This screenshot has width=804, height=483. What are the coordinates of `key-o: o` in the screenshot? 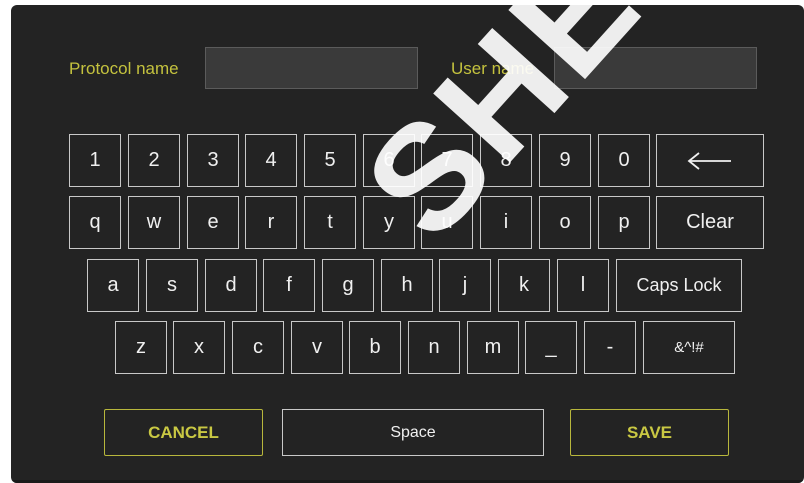 It's located at (565, 222).